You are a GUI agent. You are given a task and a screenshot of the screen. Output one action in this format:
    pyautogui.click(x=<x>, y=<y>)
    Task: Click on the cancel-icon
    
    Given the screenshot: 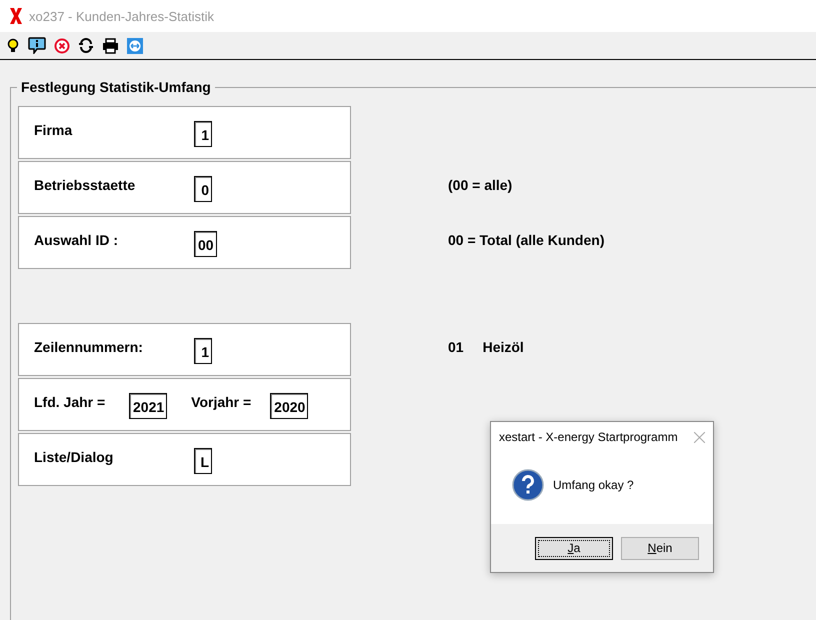 What is the action you would take?
    pyautogui.click(x=62, y=46)
    